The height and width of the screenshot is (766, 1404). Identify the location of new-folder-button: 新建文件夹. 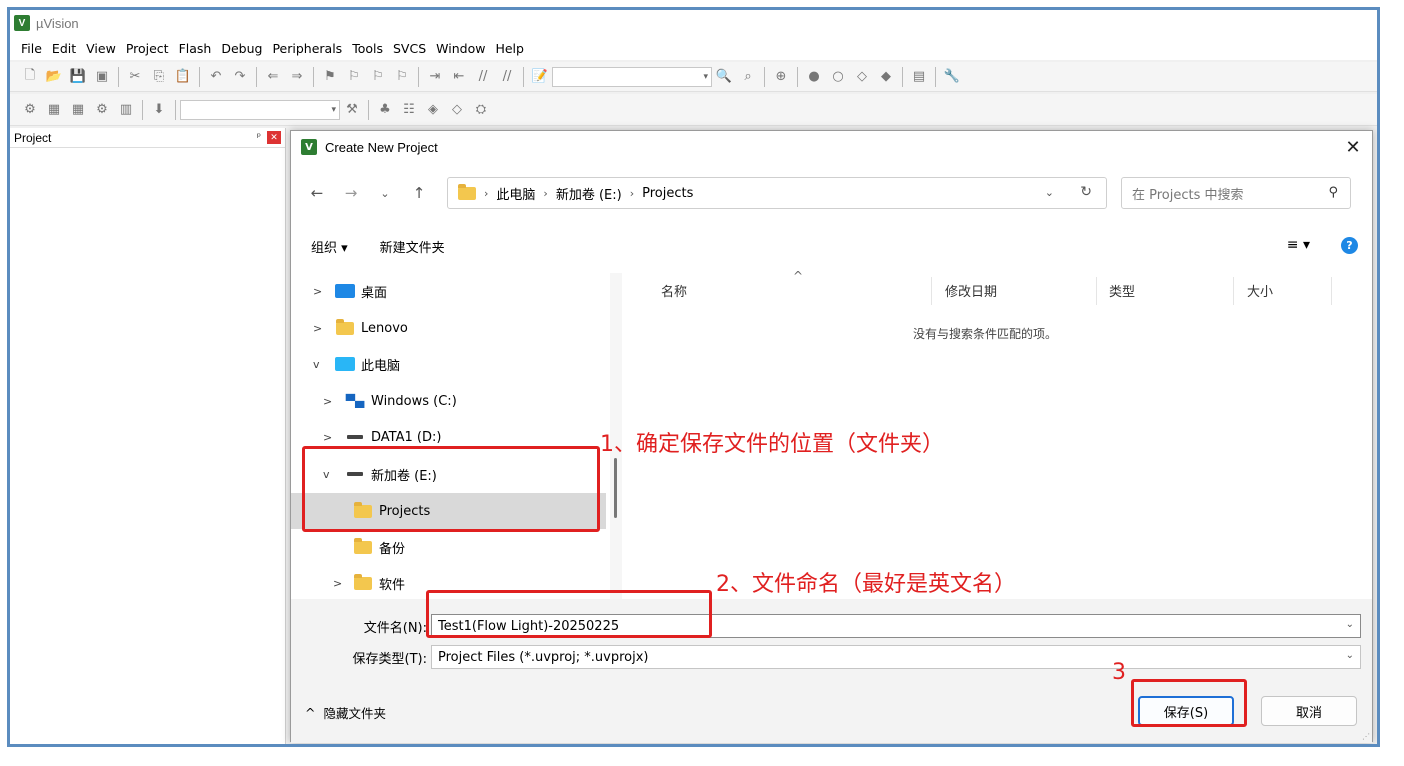
(412, 246).